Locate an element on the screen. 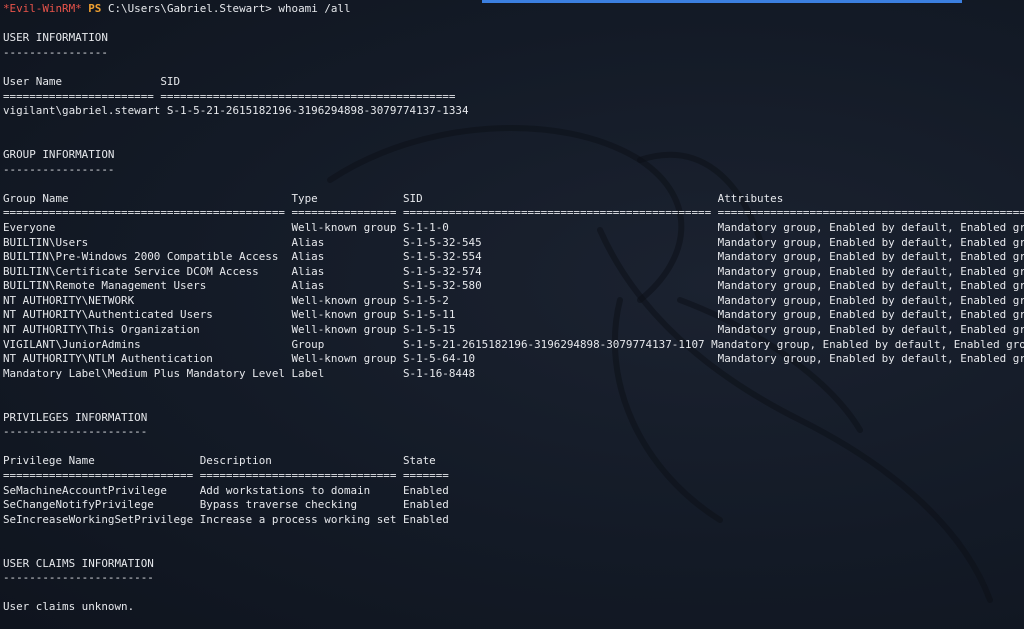 Image resolution: width=1024 pixels, height=629 pixels. prompt-ps: PS is located at coordinates (95, 8).